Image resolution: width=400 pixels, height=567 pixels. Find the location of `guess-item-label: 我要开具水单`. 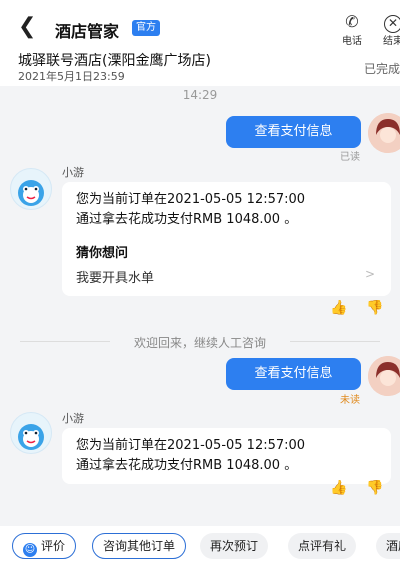

guess-item-label: 我要开具水单 is located at coordinates (115, 278).